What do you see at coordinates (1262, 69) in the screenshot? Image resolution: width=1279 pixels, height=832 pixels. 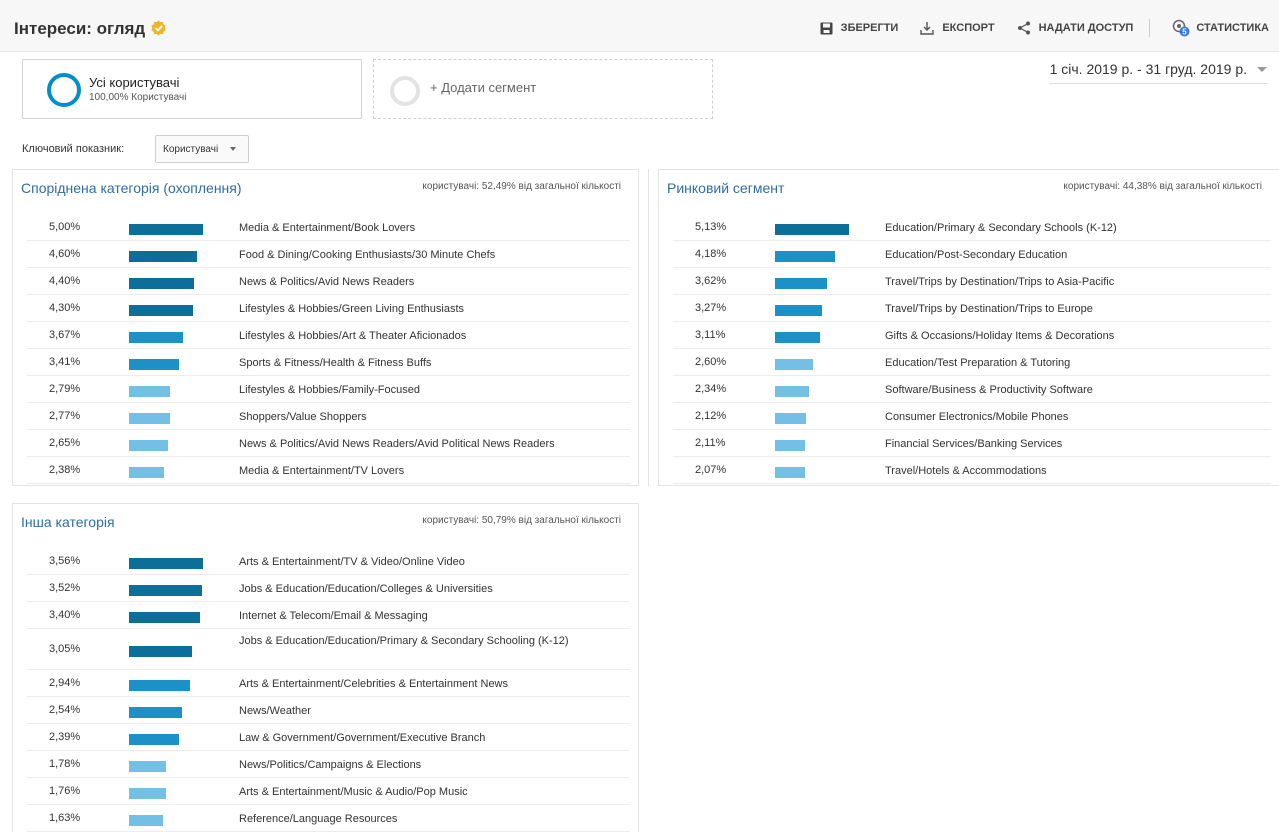 I see `chevron-down-icon` at bounding box center [1262, 69].